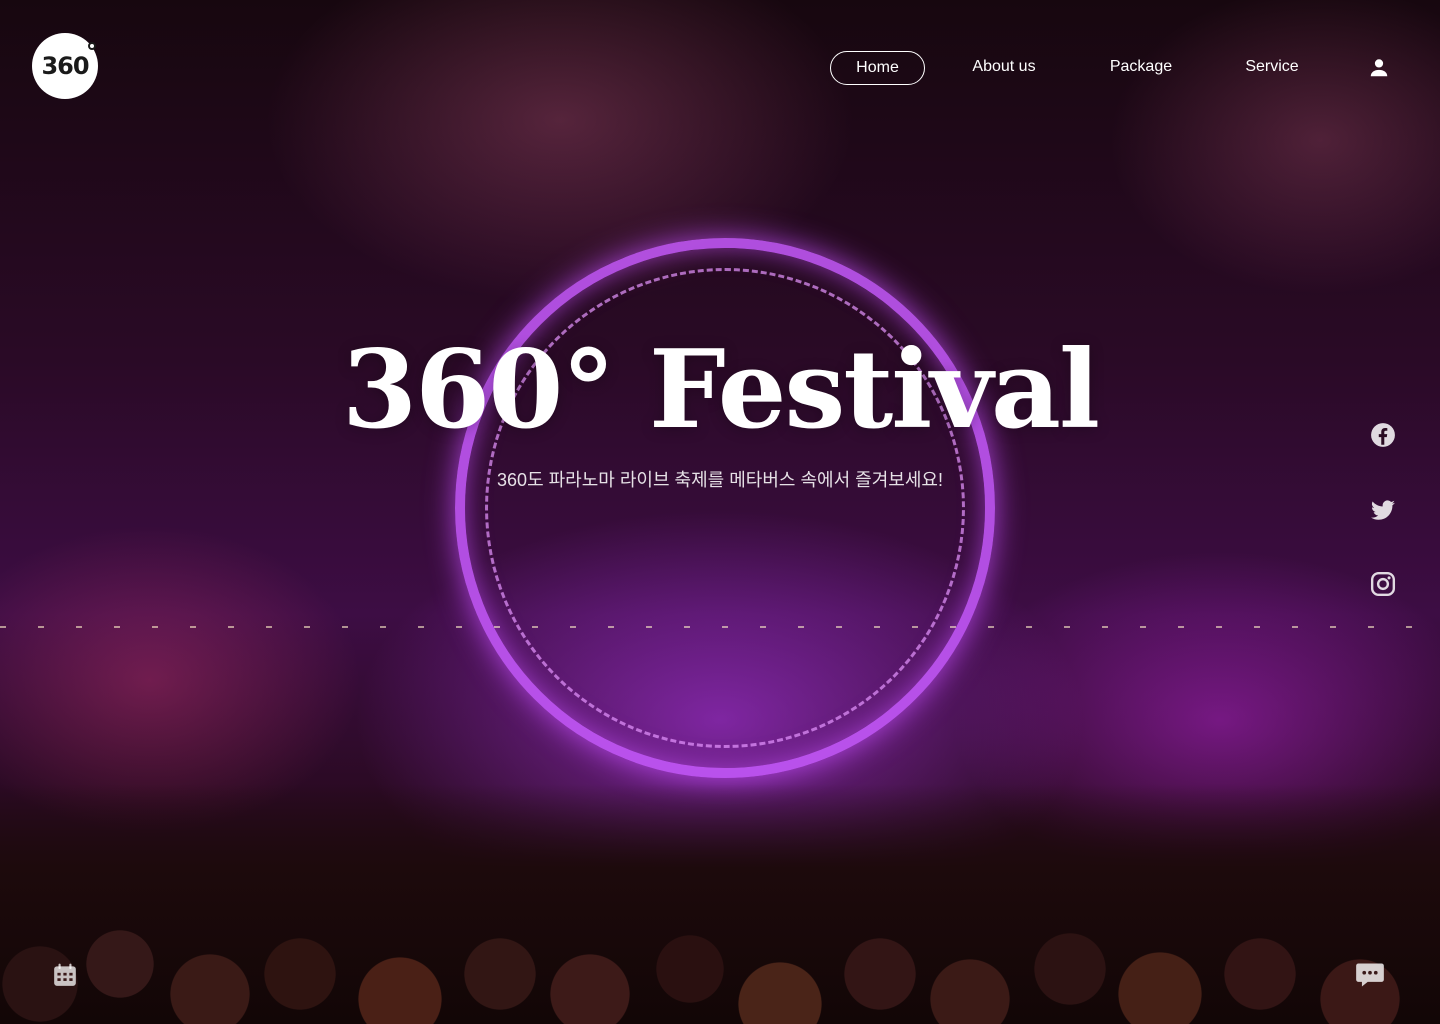 The height and width of the screenshot is (1024, 1440). I want to click on nav-home: Home, so click(877, 68).